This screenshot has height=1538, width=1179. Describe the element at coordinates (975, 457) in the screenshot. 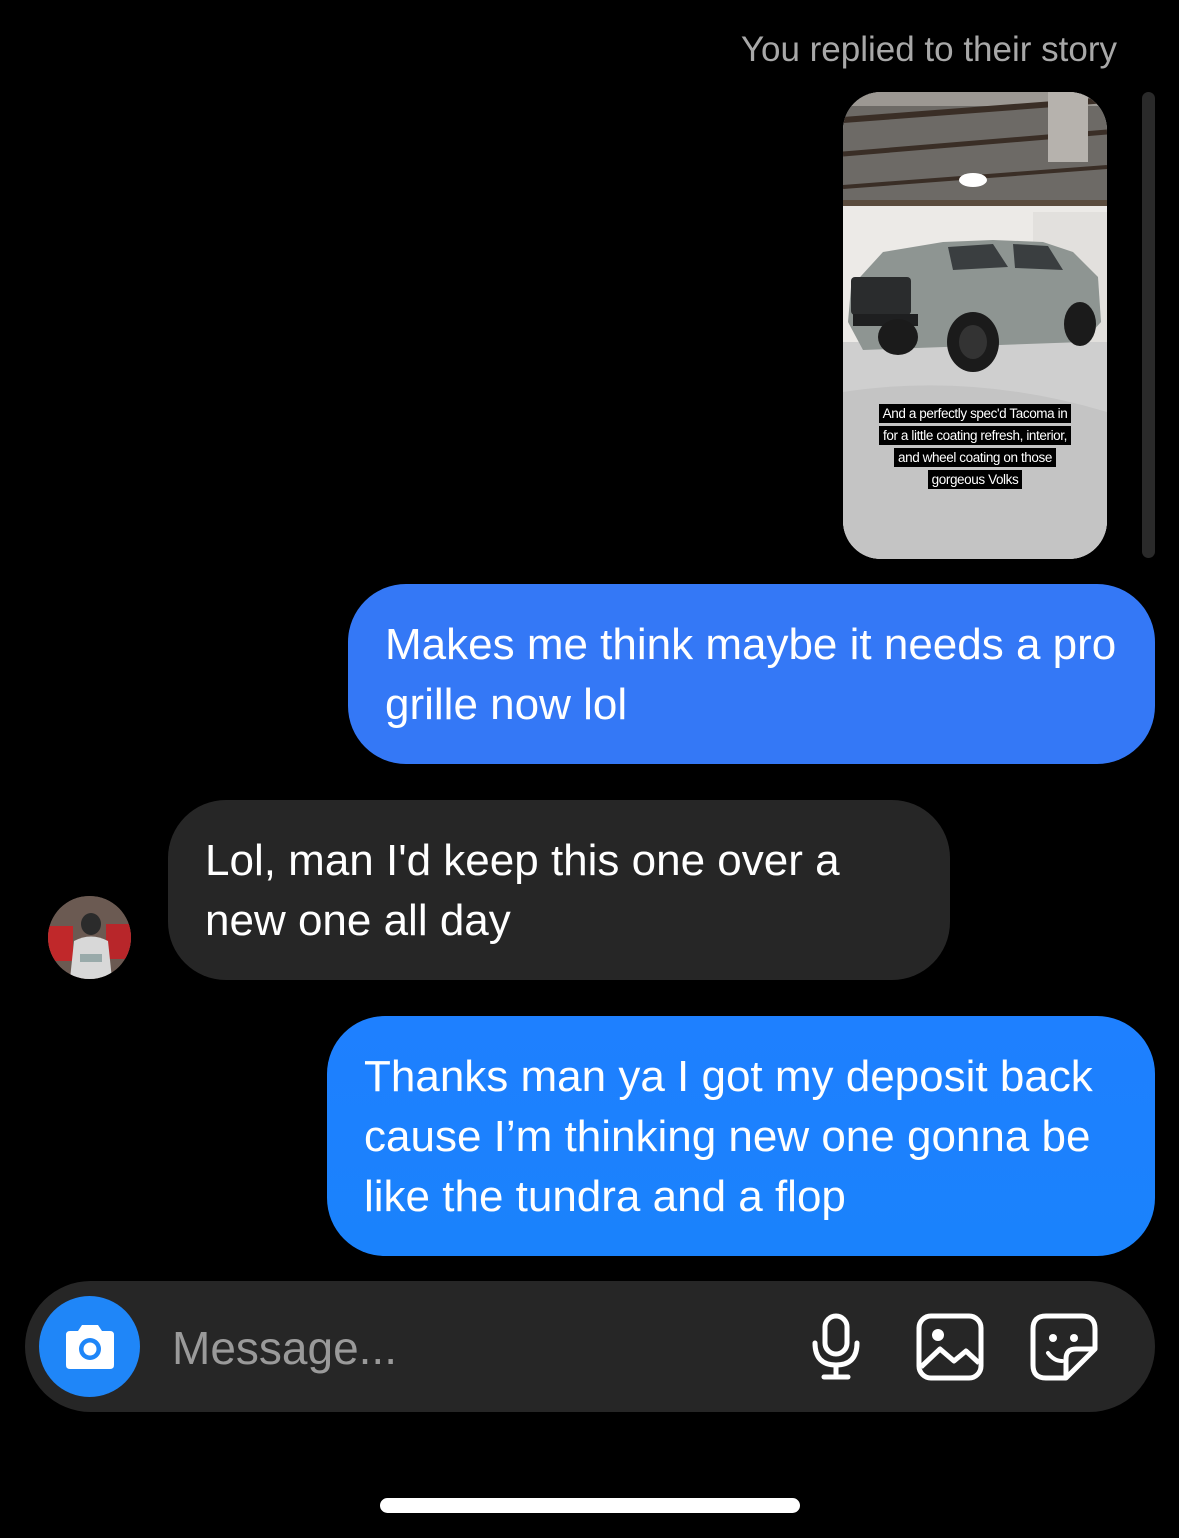

I see `story-caption-line: and wheel coating on those` at that location.